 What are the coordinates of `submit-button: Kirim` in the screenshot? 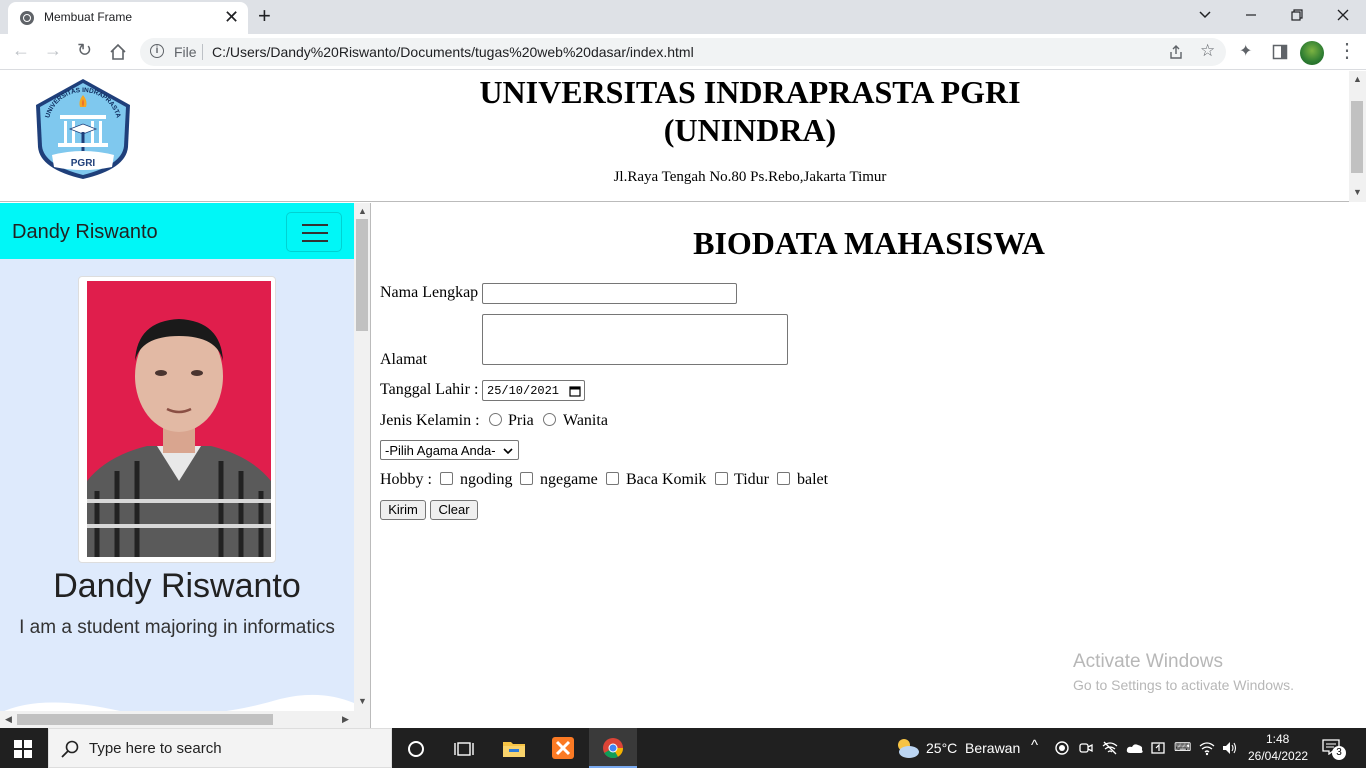 It's located at (403, 510).